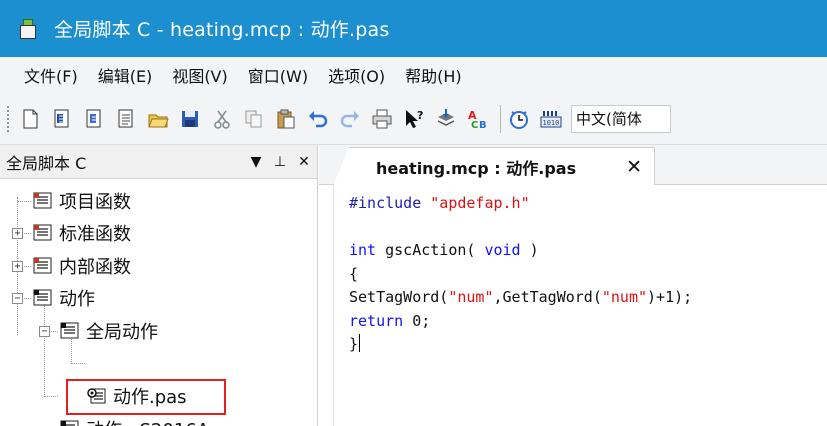 This screenshot has height=426, width=827. What do you see at coordinates (95, 234) in the screenshot?
I see `tree-item-label: 标准函数` at bounding box center [95, 234].